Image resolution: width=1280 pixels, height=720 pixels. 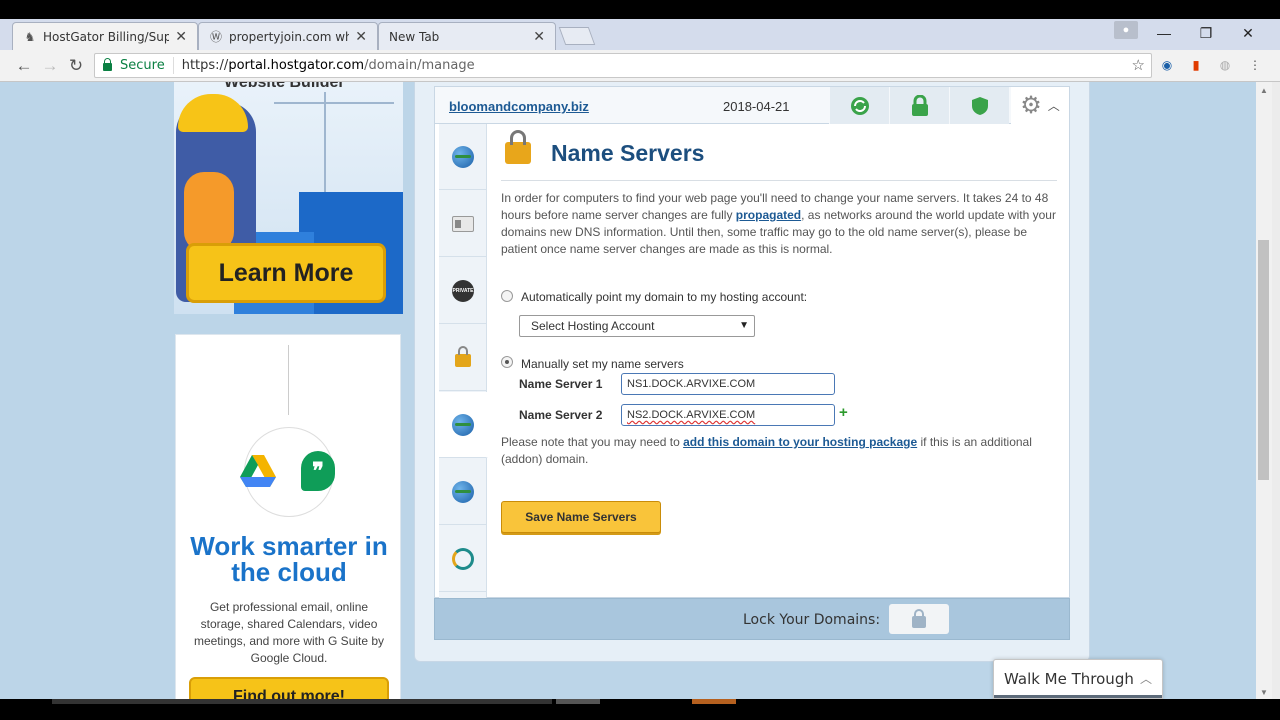 I want to click on domain-name-link: bloomandcompany.biz, so click(x=519, y=106).